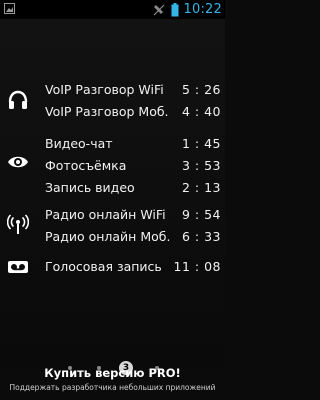 The image size is (320, 400). What do you see at coordinates (201, 165) in the screenshot?
I see `item-value: 3 : 53` at bounding box center [201, 165].